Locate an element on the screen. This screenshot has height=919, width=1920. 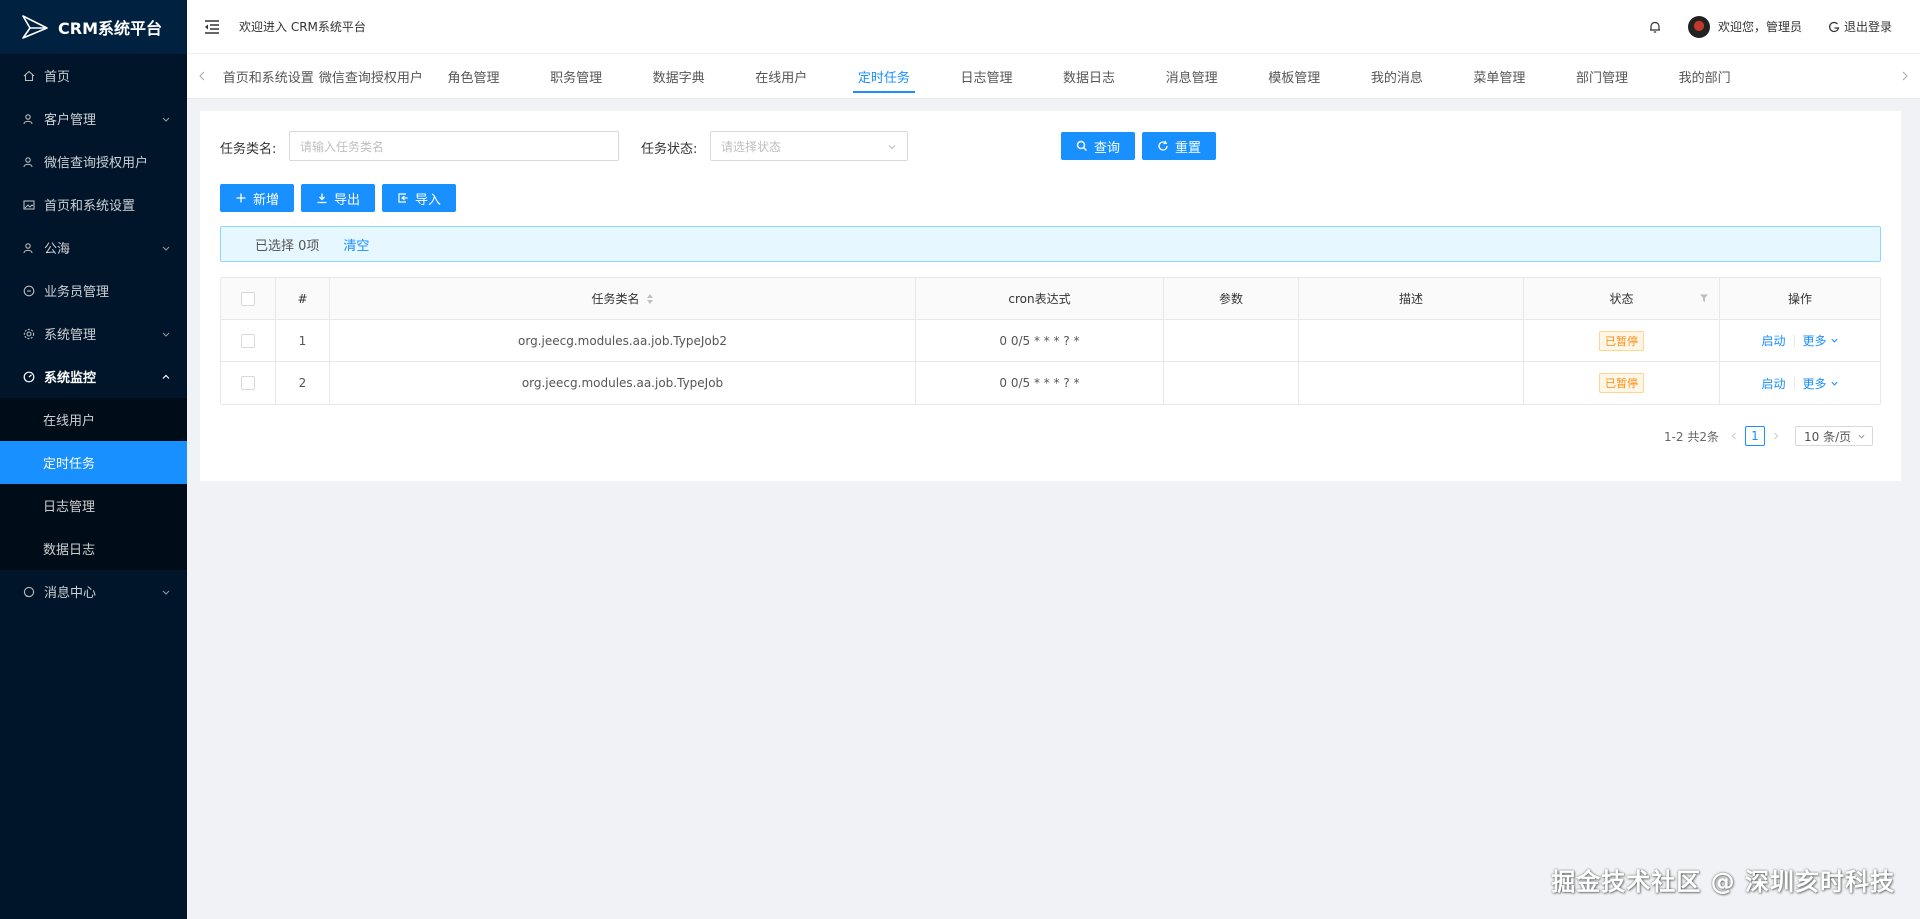
tab-item: 微信查询授权用户 is located at coordinates (371, 76).